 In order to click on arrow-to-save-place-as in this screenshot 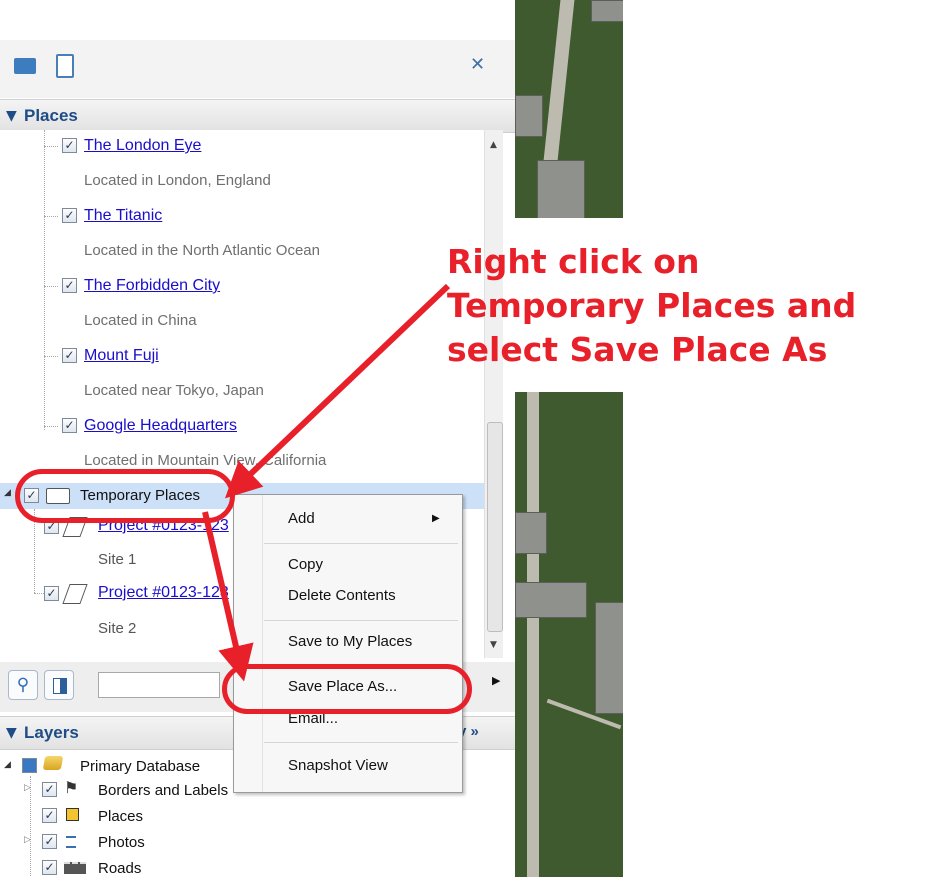, I will do `click(228, 596)`.